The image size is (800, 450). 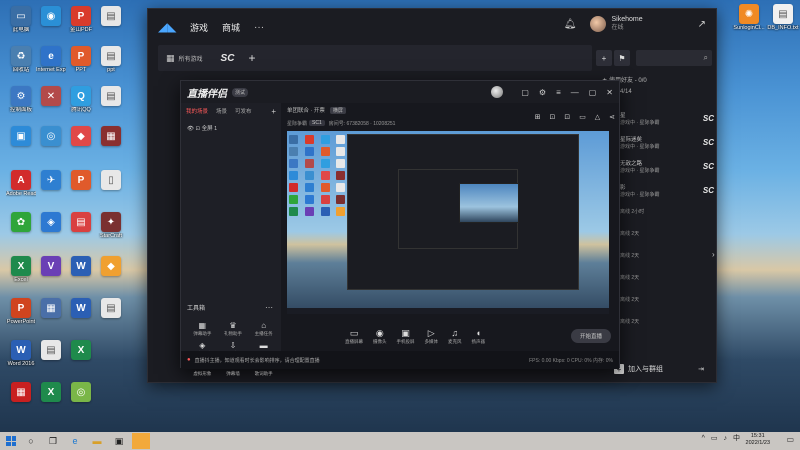 I want to click on source-button: ◖ 扬声器, so click(x=479, y=336).